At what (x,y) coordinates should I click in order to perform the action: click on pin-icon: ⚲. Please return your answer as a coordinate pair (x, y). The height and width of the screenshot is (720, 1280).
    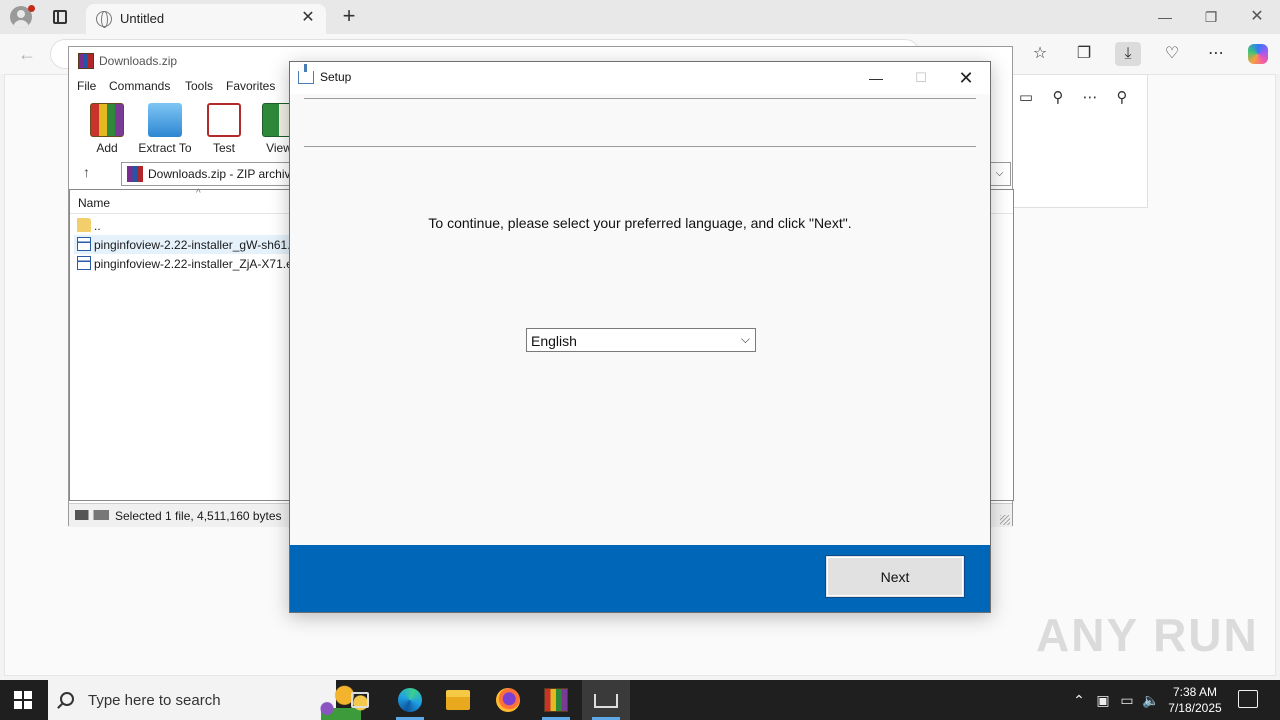
    Looking at the image, I should click on (1122, 98).